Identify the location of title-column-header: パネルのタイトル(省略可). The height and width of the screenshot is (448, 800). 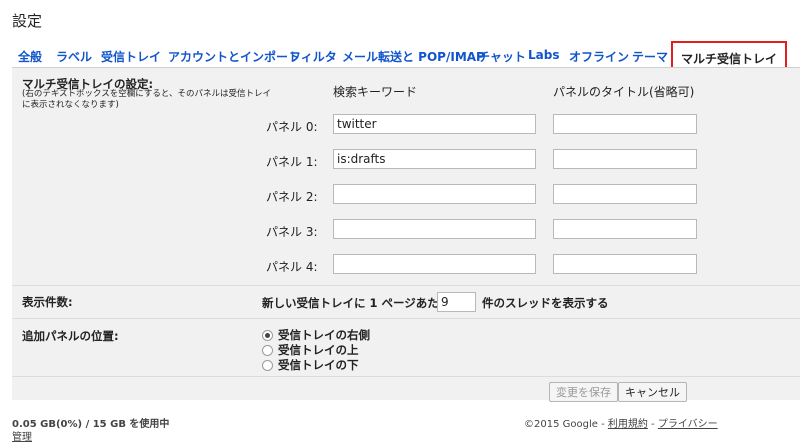
(624, 92).